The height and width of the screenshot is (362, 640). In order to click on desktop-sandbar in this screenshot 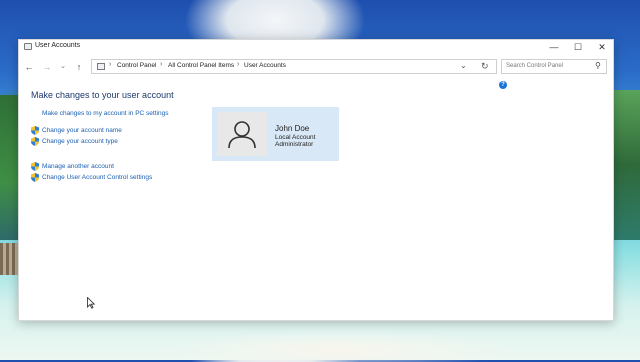, I will do `click(330, 342)`.